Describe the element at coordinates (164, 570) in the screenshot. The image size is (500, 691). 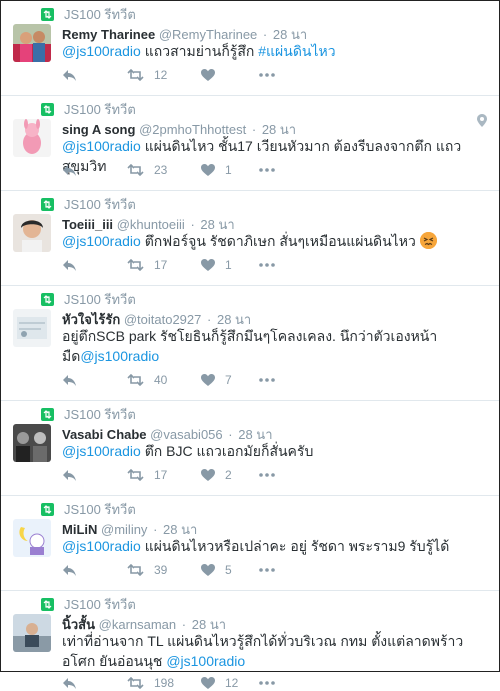
I see `retweet-button: 39` at that location.